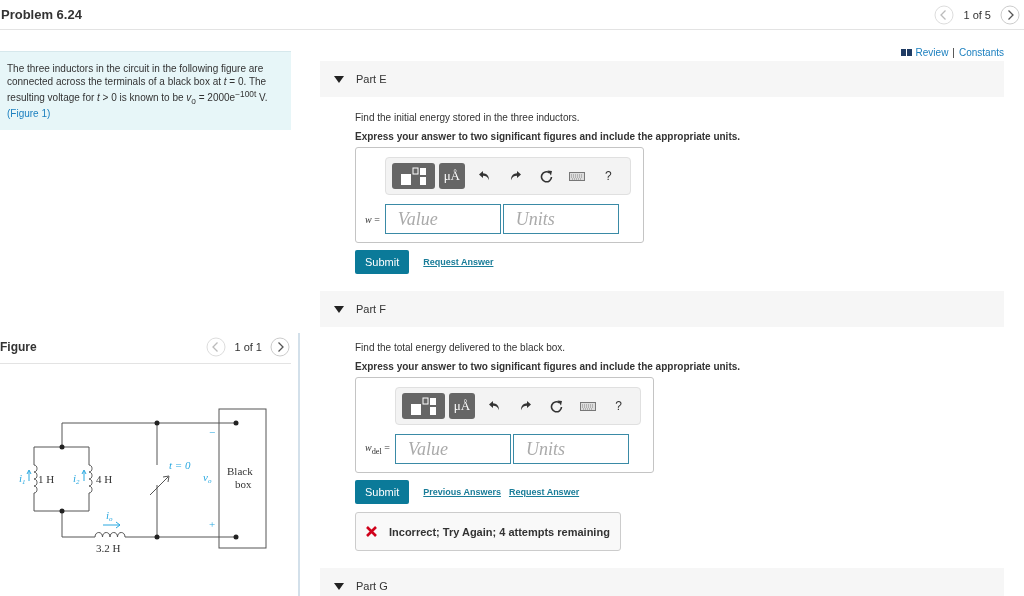  What do you see at coordinates (138, 92) in the screenshot?
I see `problem-text: The three inductors in the circuit in the following figure are connected across the terminals of a black box at t = 0. The resulting voltage for t > 0 is known to be v$_{o}$ = 2000e$^{−100t}$ V. (Figure 1)` at bounding box center [138, 92].